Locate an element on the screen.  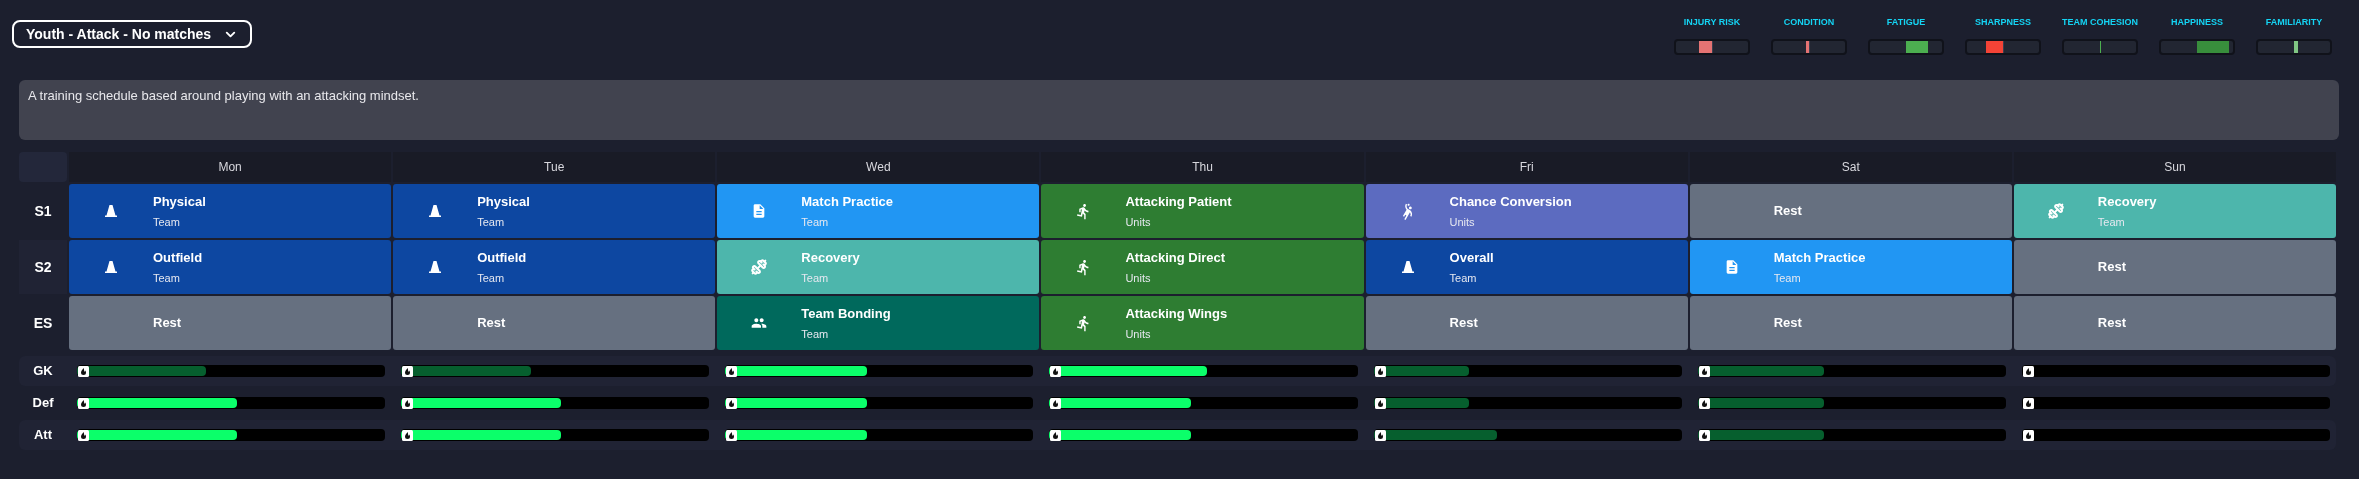
session-title: Attacking Patient is located at coordinates (1178, 201).